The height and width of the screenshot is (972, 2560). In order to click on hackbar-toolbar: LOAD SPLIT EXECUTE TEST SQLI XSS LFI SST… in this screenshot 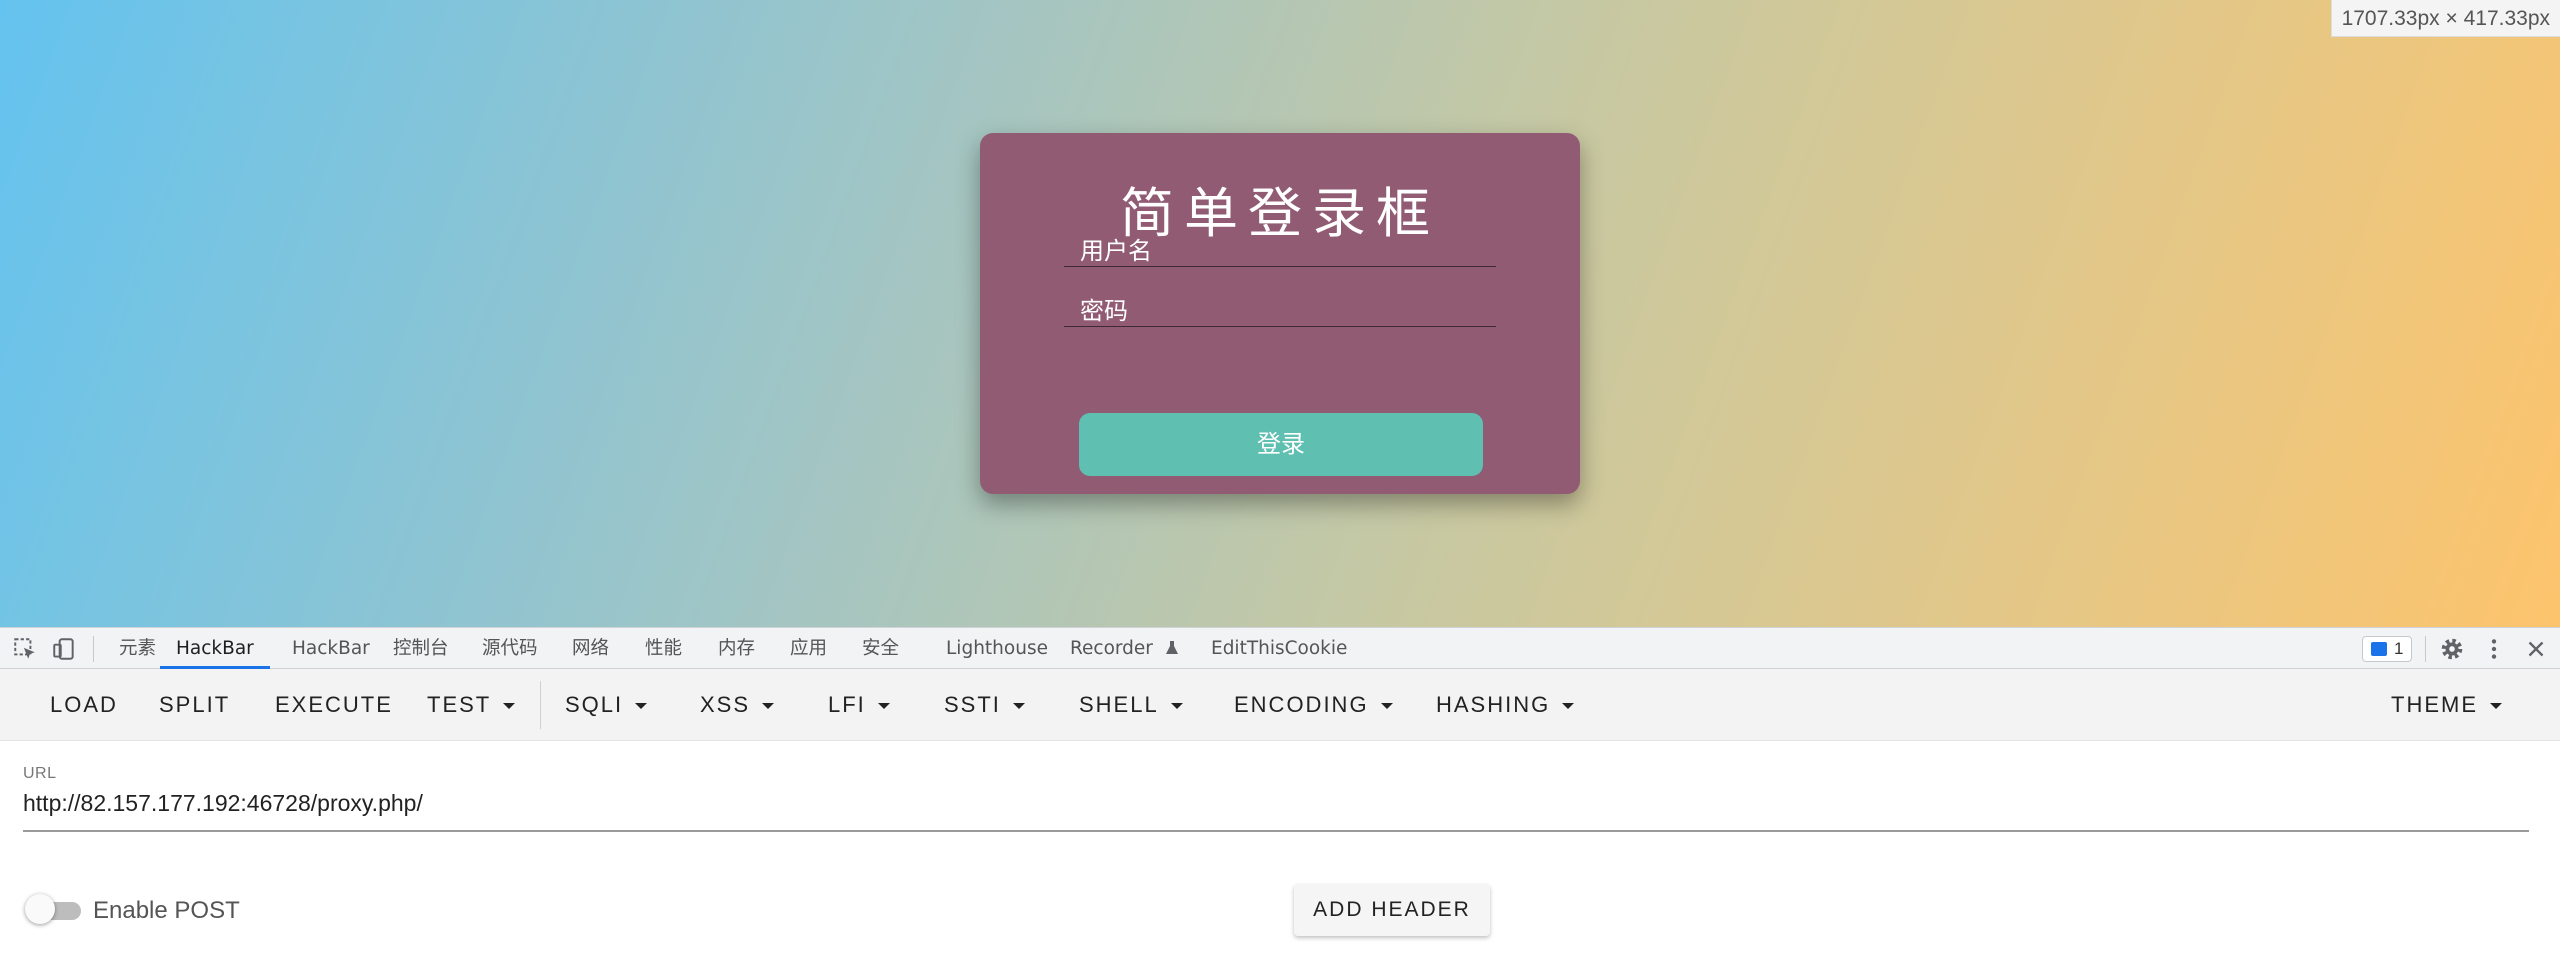, I will do `click(1280, 705)`.